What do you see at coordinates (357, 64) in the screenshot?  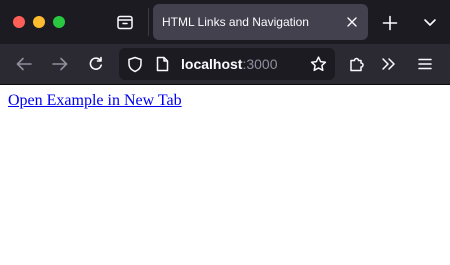 I see `puzzle-icon` at bounding box center [357, 64].